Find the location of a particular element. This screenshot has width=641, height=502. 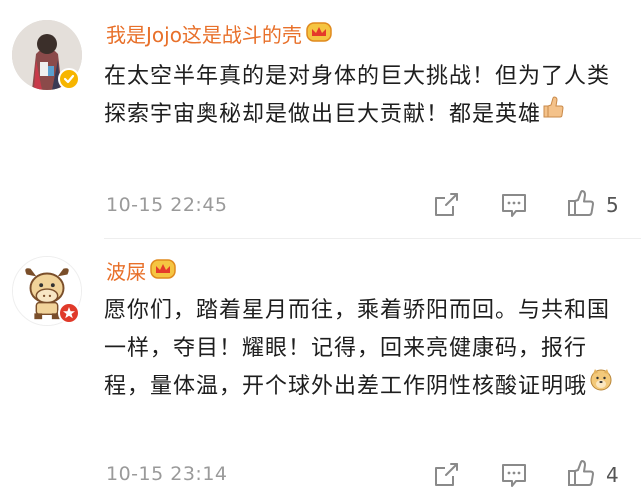

username: 波屎 is located at coordinates (141, 273).